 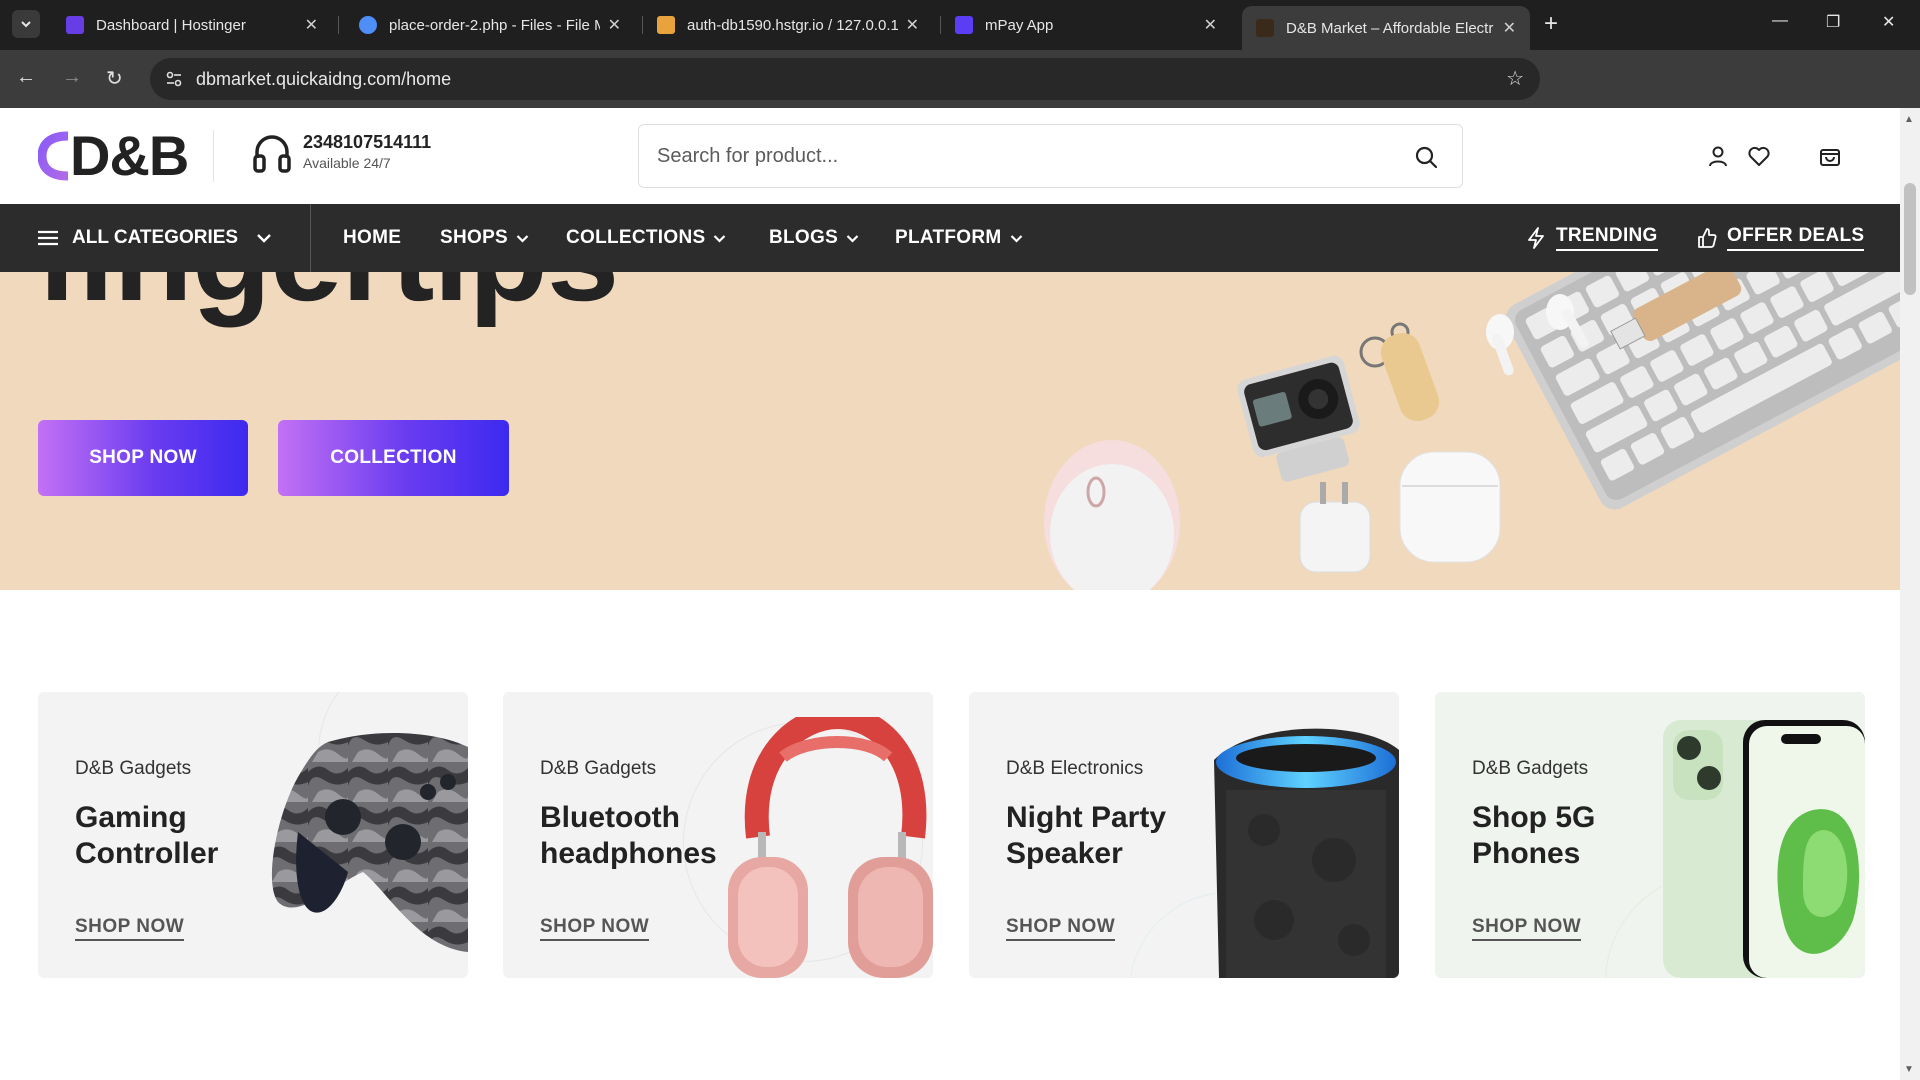 What do you see at coordinates (372, 238) in the screenshot?
I see `nav-home: HOME` at bounding box center [372, 238].